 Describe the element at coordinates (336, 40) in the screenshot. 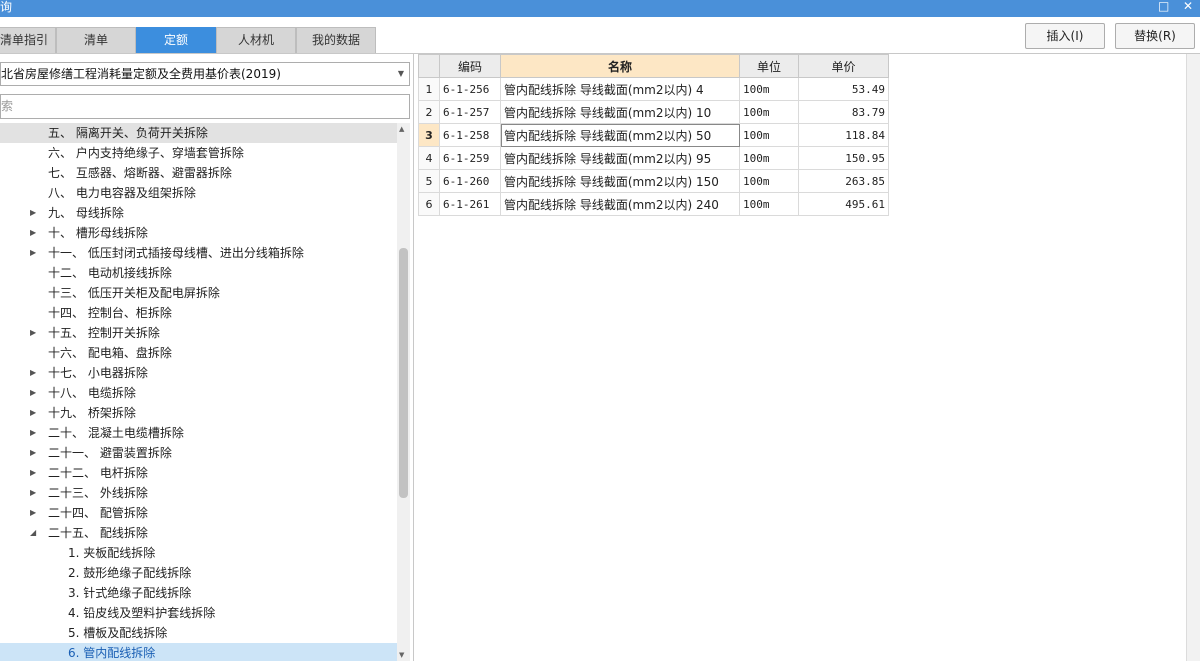

I see `tab-my-data: 我的数据` at that location.